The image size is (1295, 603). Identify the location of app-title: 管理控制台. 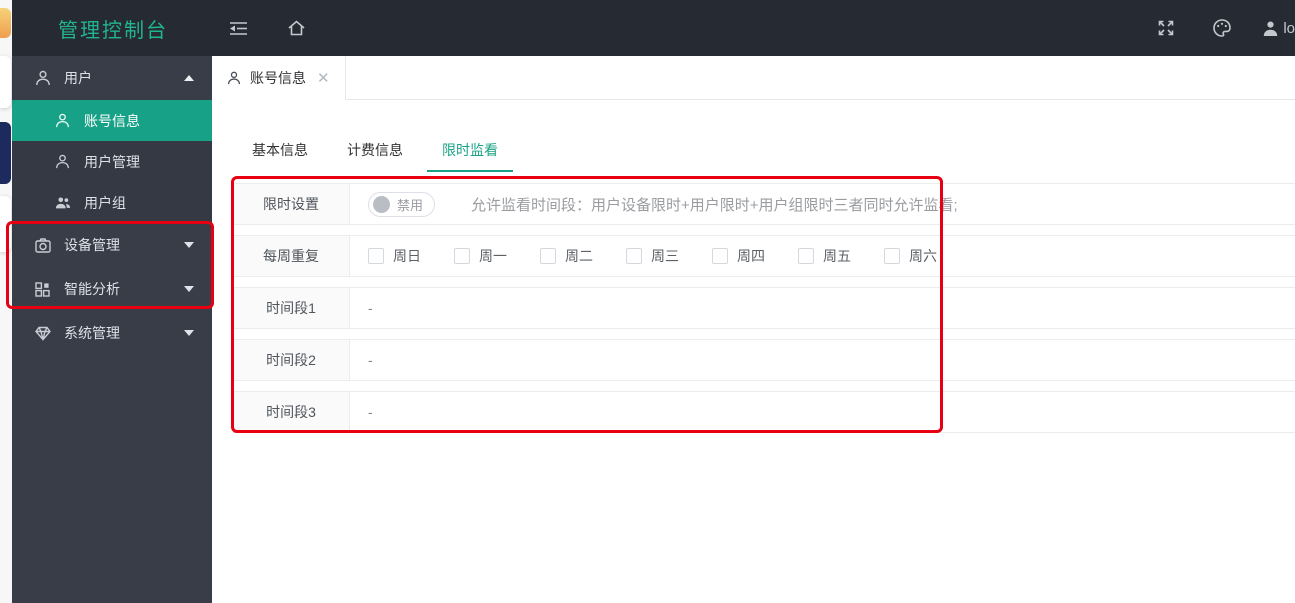
(113, 30).